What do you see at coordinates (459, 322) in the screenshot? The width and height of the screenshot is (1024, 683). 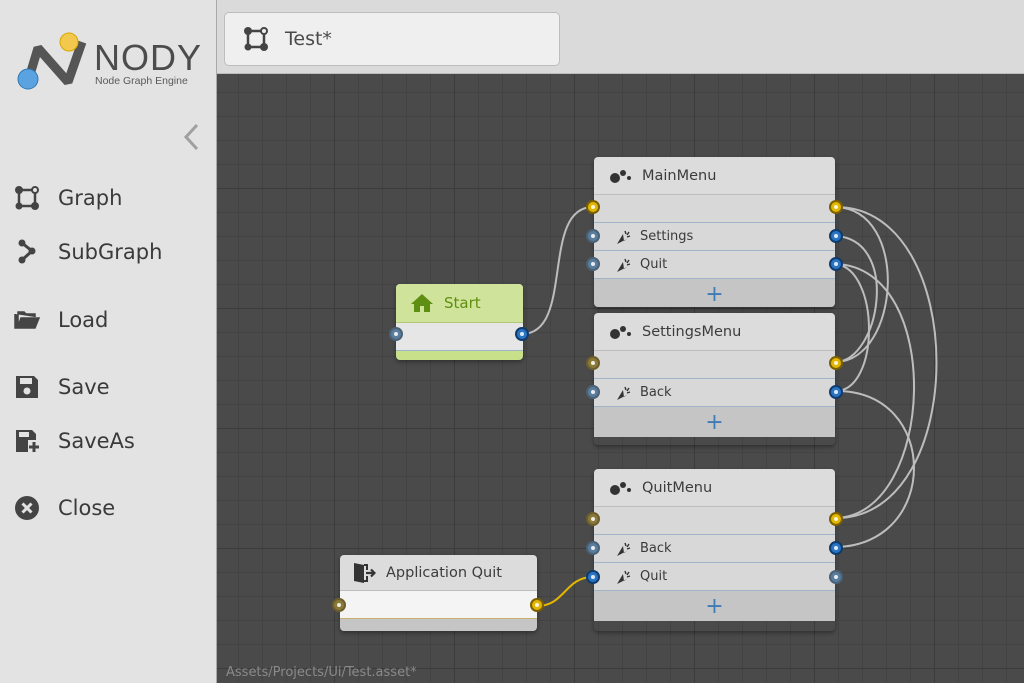 I see `start-node: Start` at bounding box center [459, 322].